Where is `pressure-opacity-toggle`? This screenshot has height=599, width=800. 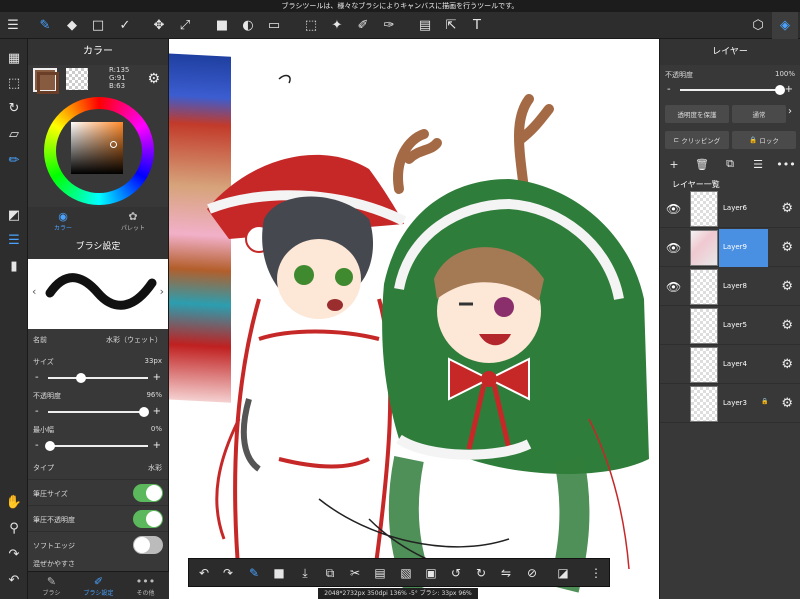
pressure-opacity-toggle is located at coordinates (148, 519).